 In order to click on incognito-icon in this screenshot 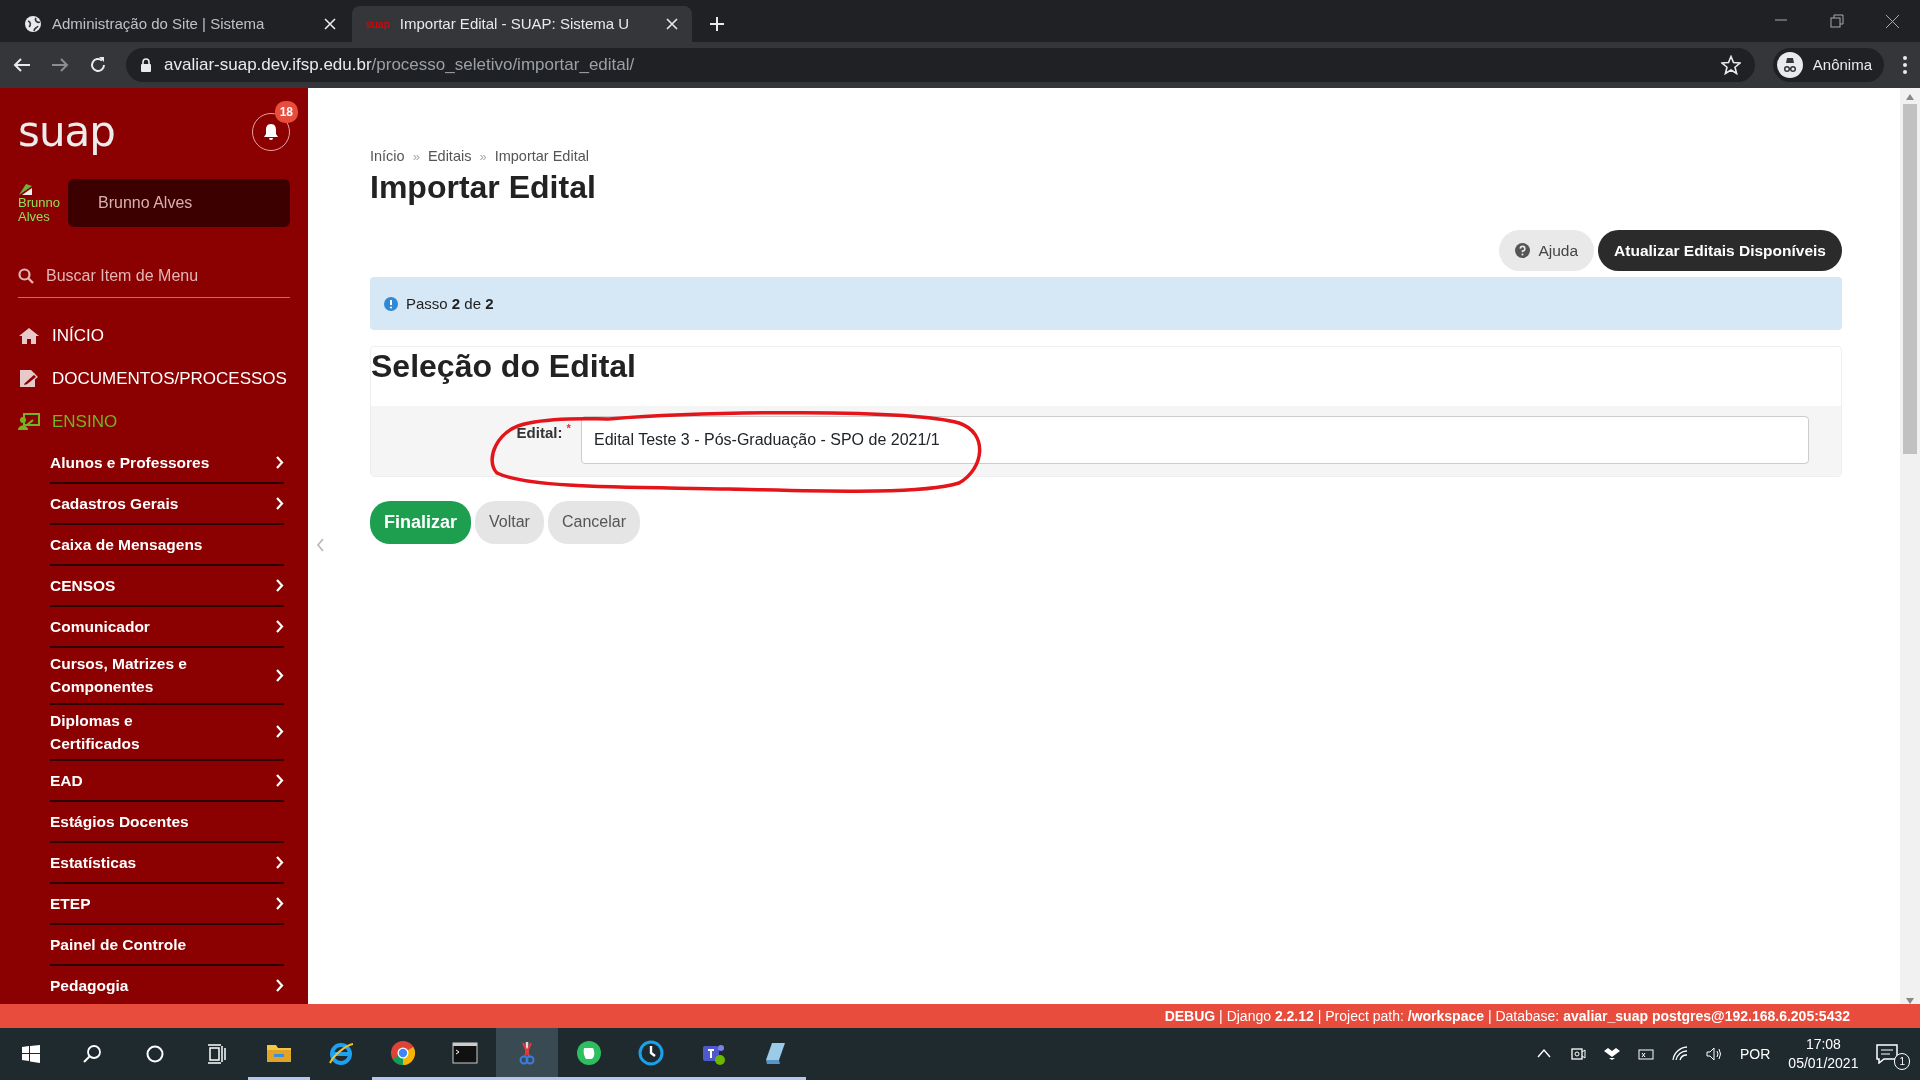, I will do `click(1789, 65)`.